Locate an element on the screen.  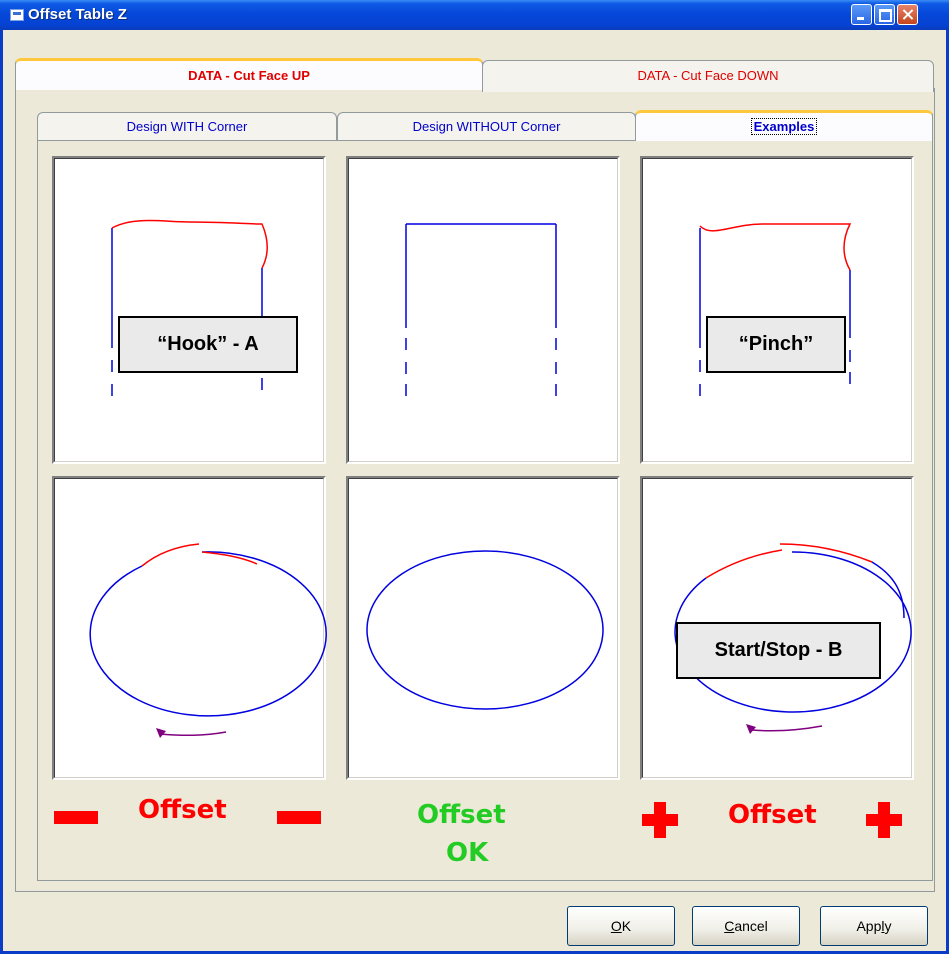
apply-button: Apply is located at coordinates (874, 926).